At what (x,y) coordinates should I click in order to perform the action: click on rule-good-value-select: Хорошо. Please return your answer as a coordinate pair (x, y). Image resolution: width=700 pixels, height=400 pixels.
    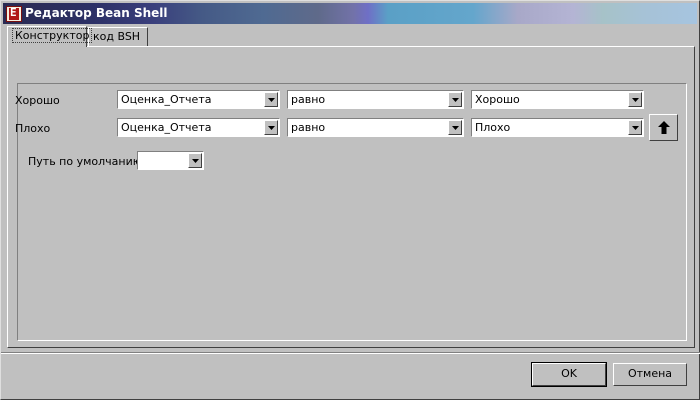
    Looking at the image, I should click on (557, 99).